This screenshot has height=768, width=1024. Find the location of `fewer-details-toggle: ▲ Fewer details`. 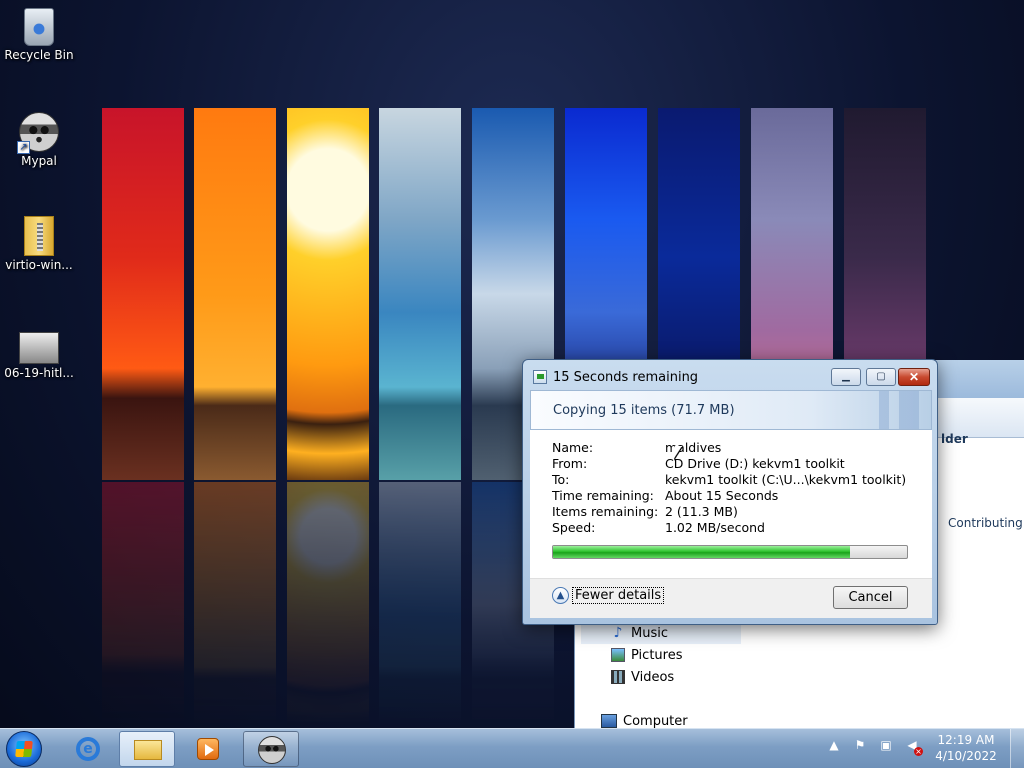

fewer-details-toggle: ▲ Fewer details is located at coordinates (608, 595).